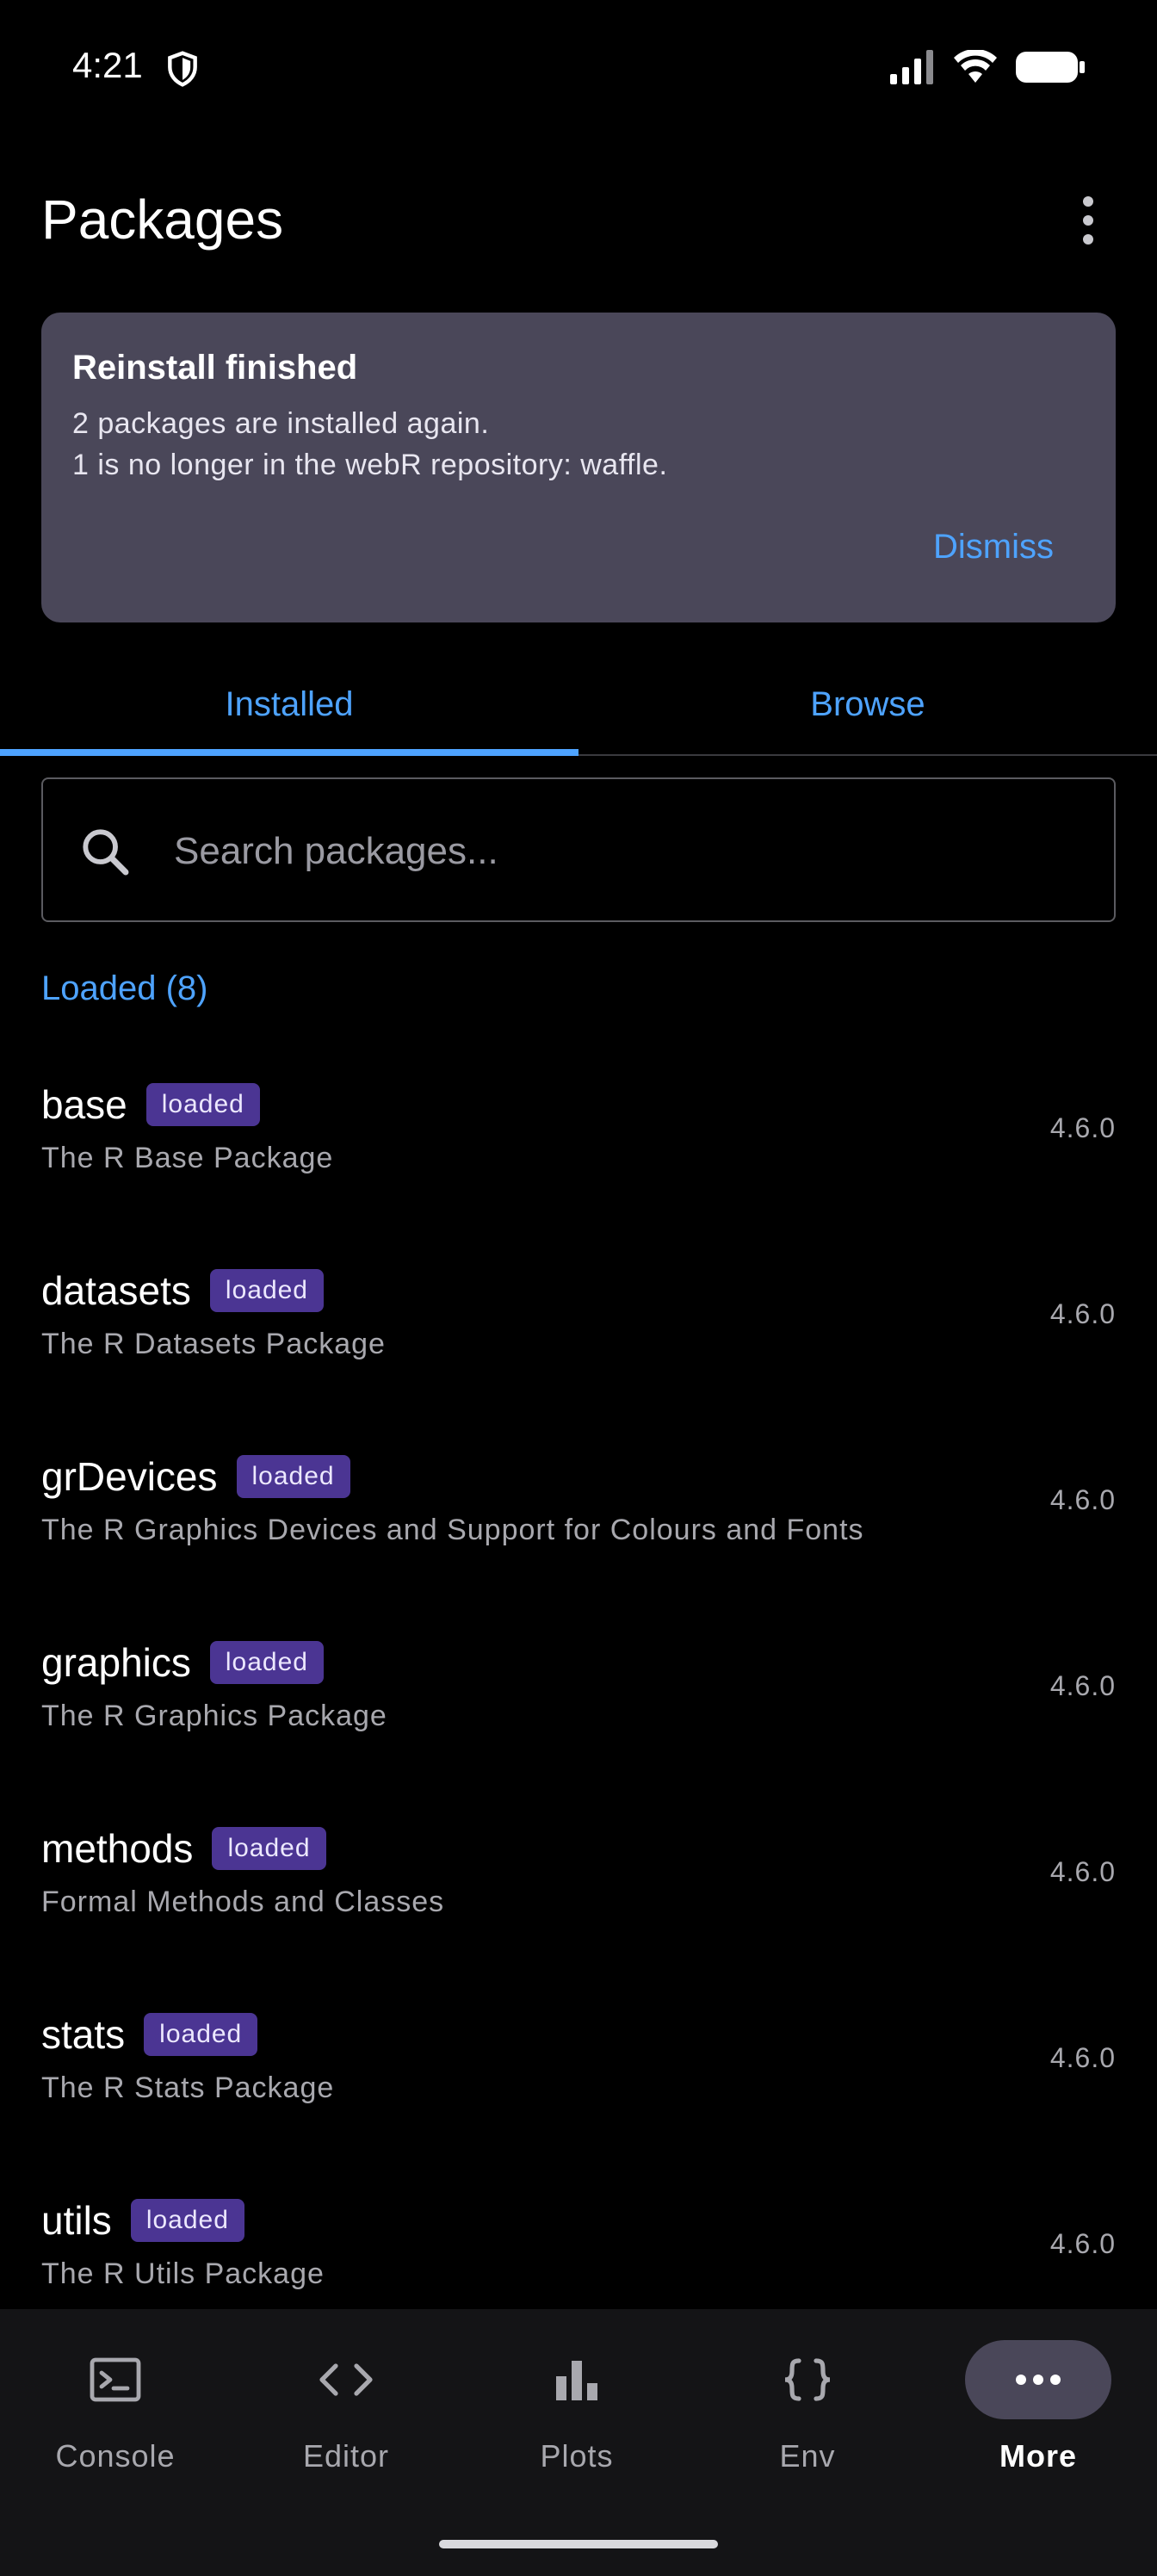 The height and width of the screenshot is (2576, 1157). Describe the element at coordinates (1088, 202) in the screenshot. I see `more-vertical-icon` at that location.